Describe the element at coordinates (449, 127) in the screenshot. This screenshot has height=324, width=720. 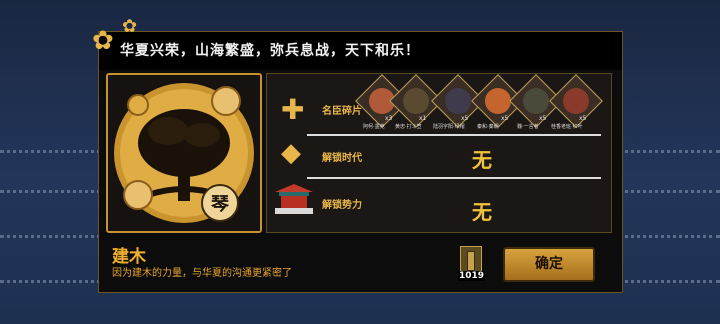
I see `portrait-name: 陆羽字阳·绿帽` at that location.